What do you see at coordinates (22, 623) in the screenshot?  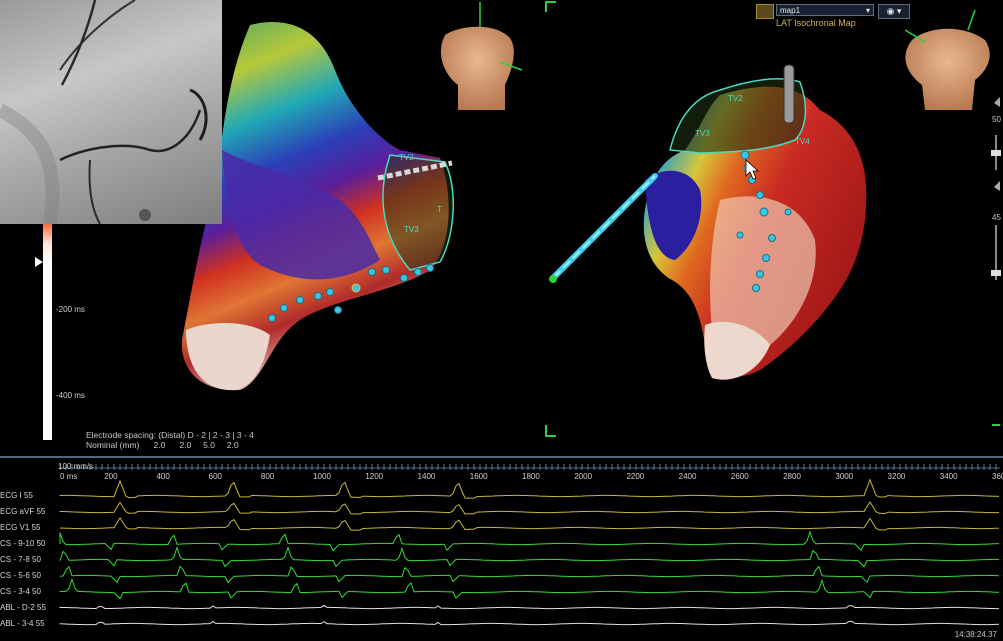 I see `channel-label: ABL - 3-4 55` at bounding box center [22, 623].